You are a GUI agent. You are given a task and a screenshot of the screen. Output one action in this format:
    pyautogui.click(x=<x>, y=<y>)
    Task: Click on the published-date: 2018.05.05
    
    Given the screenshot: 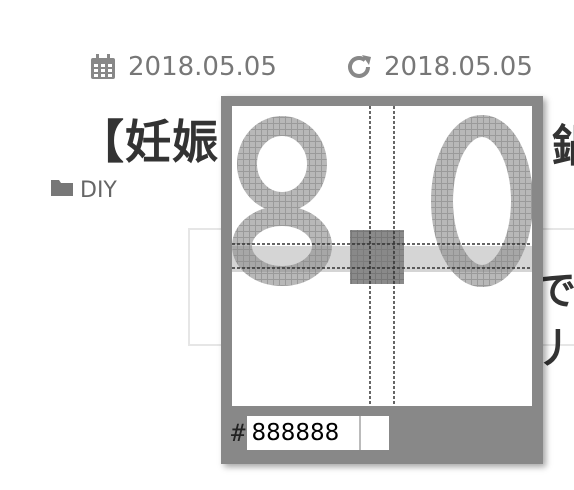 What is the action you would take?
    pyautogui.click(x=182, y=67)
    